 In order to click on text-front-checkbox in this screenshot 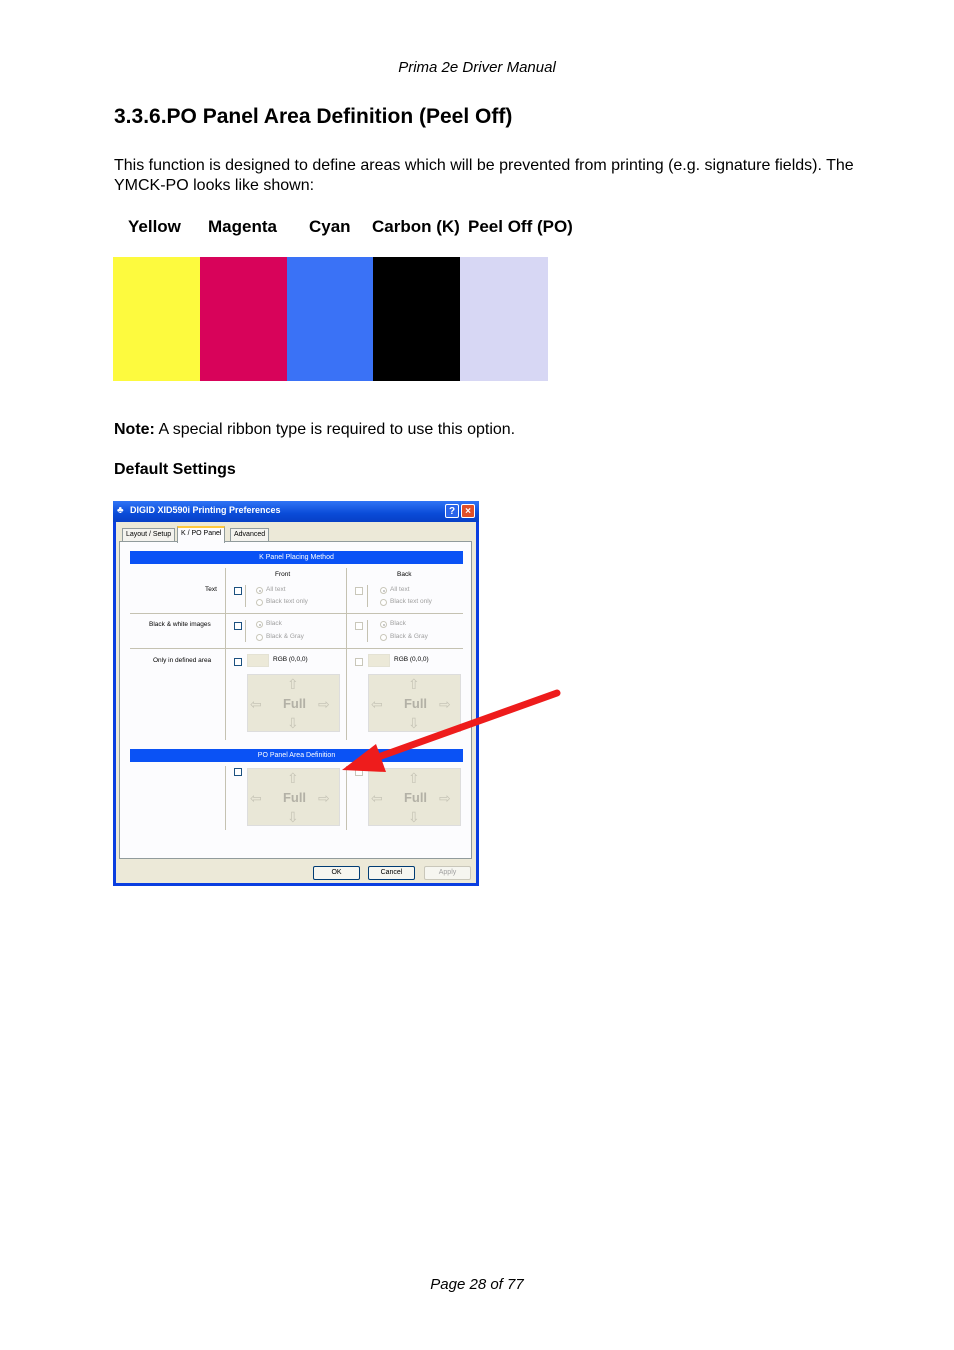, I will do `click(238, 591)`.